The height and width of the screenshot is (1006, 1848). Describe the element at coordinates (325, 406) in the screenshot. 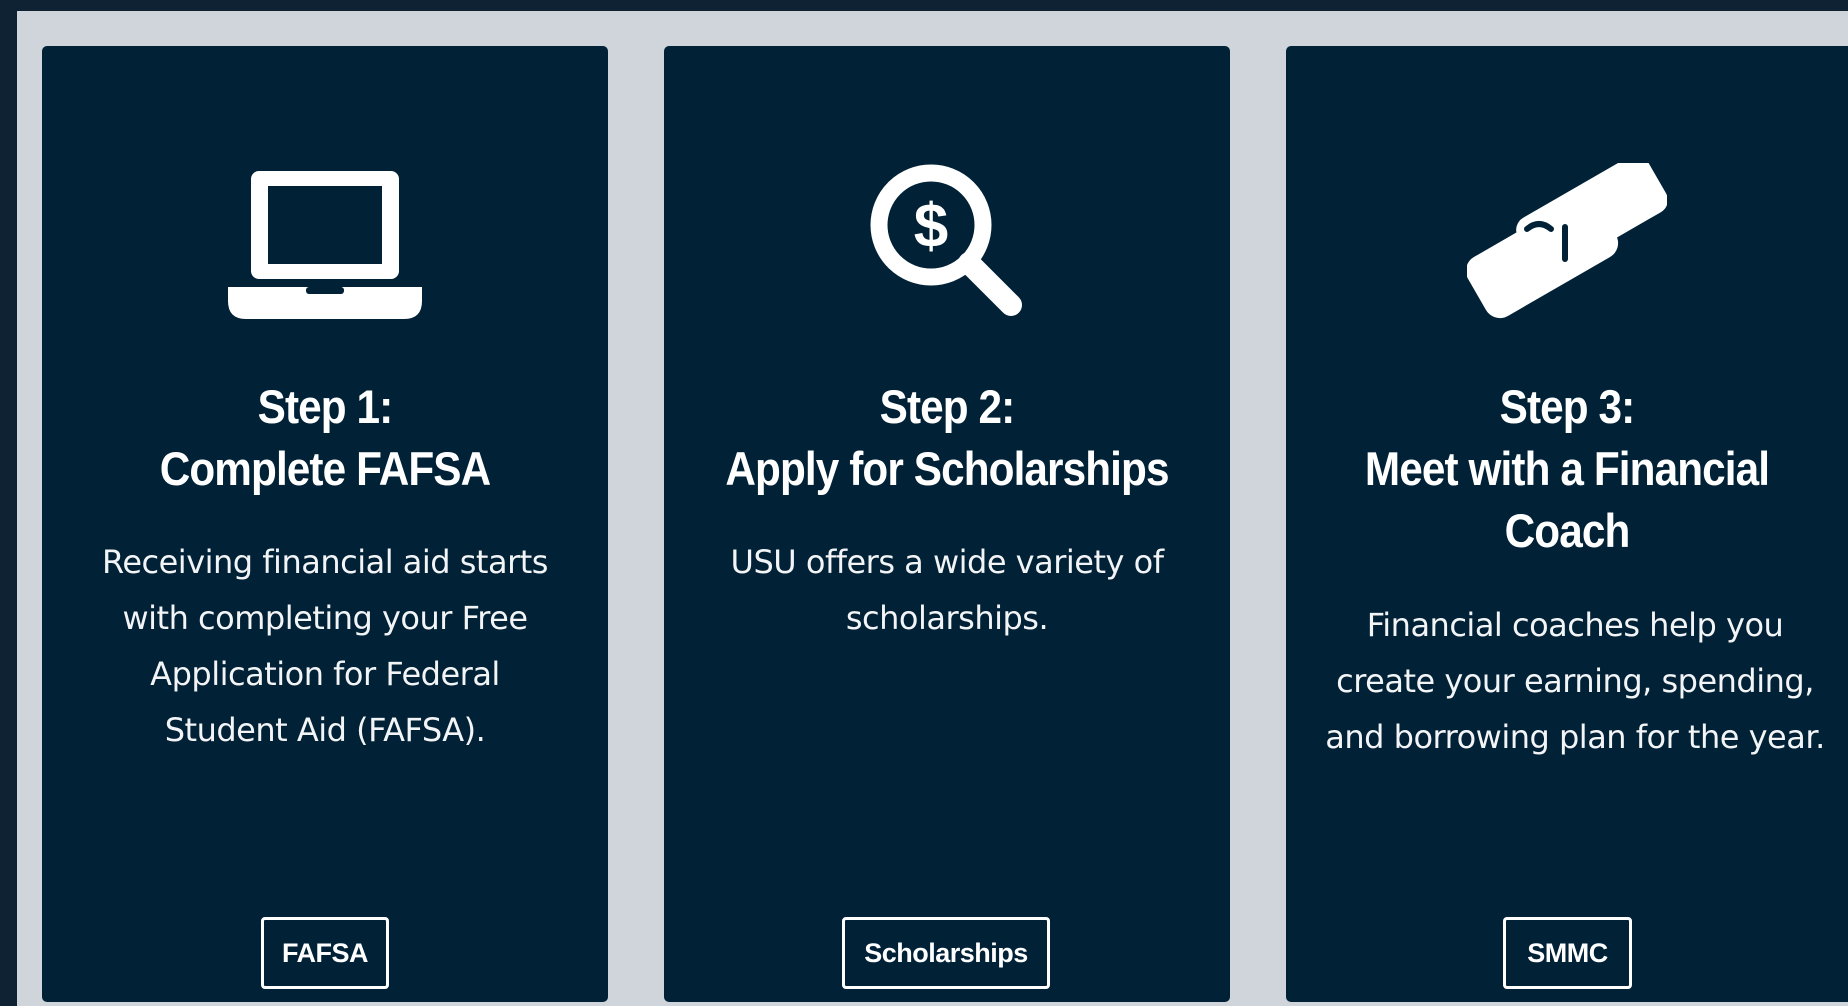

I see `step-label: Step 1:` at that location.